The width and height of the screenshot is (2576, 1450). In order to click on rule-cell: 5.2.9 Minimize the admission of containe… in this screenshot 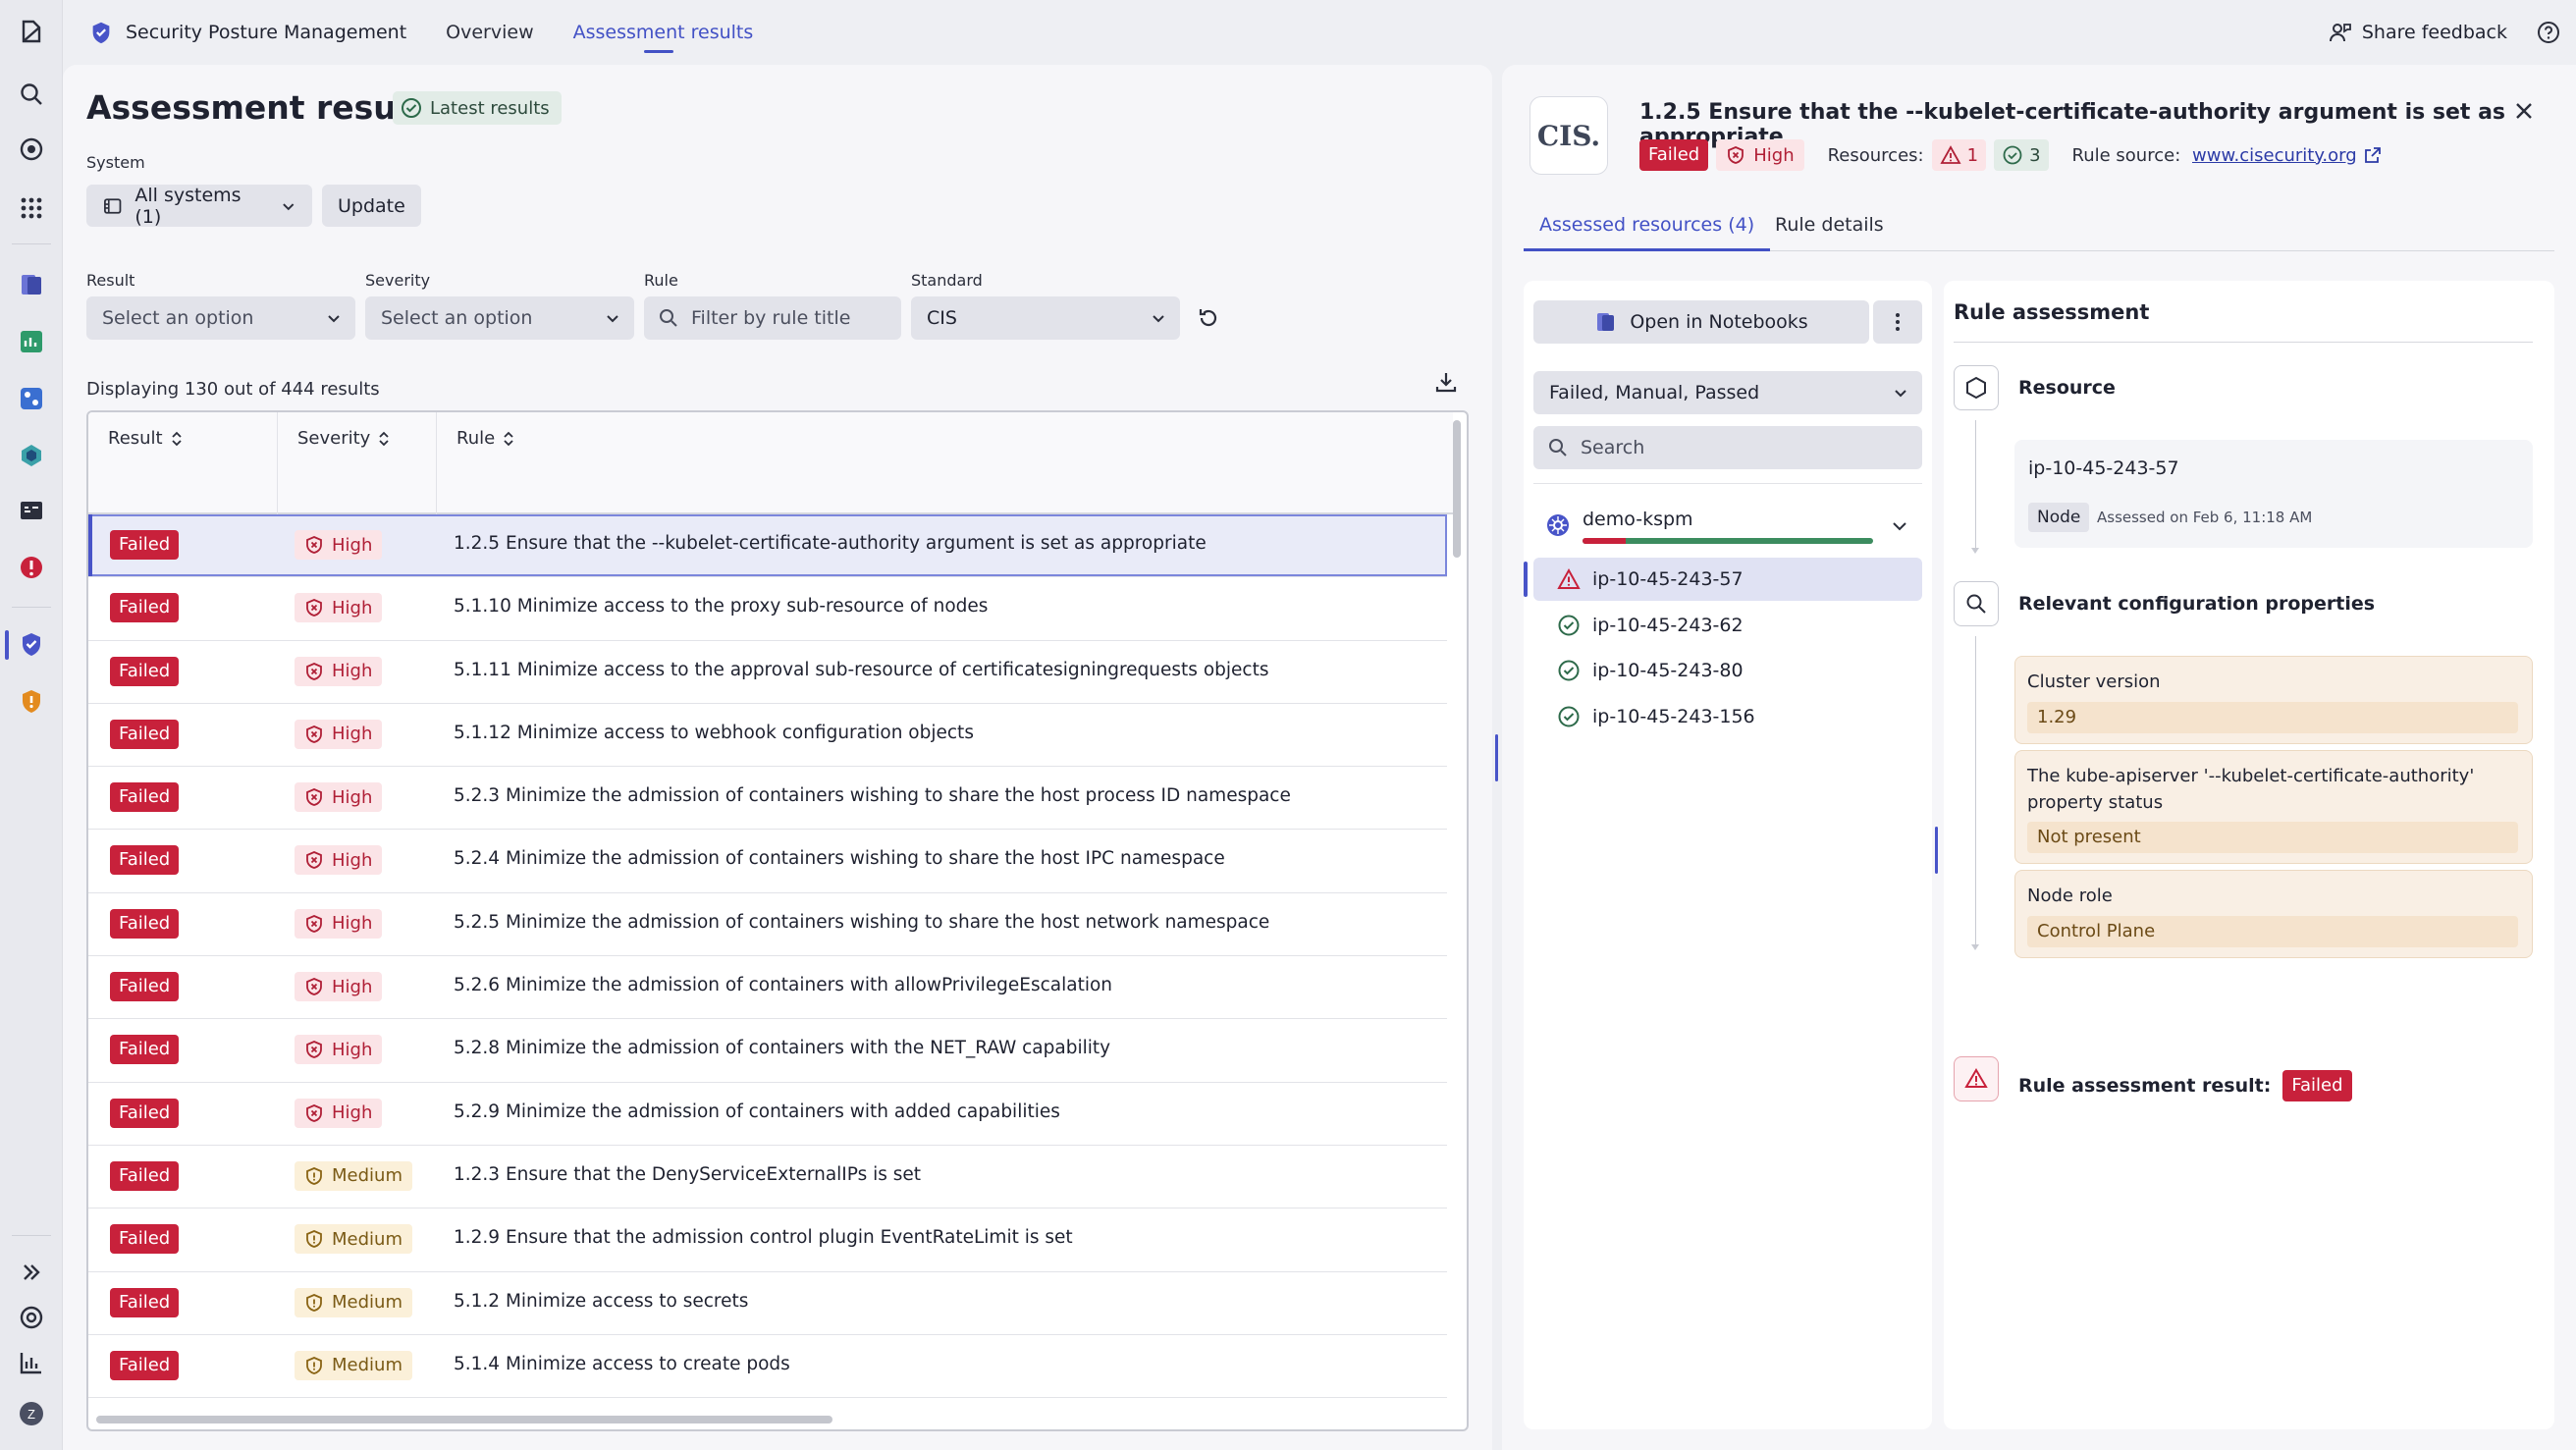, I will do `click(757, 1111)`.